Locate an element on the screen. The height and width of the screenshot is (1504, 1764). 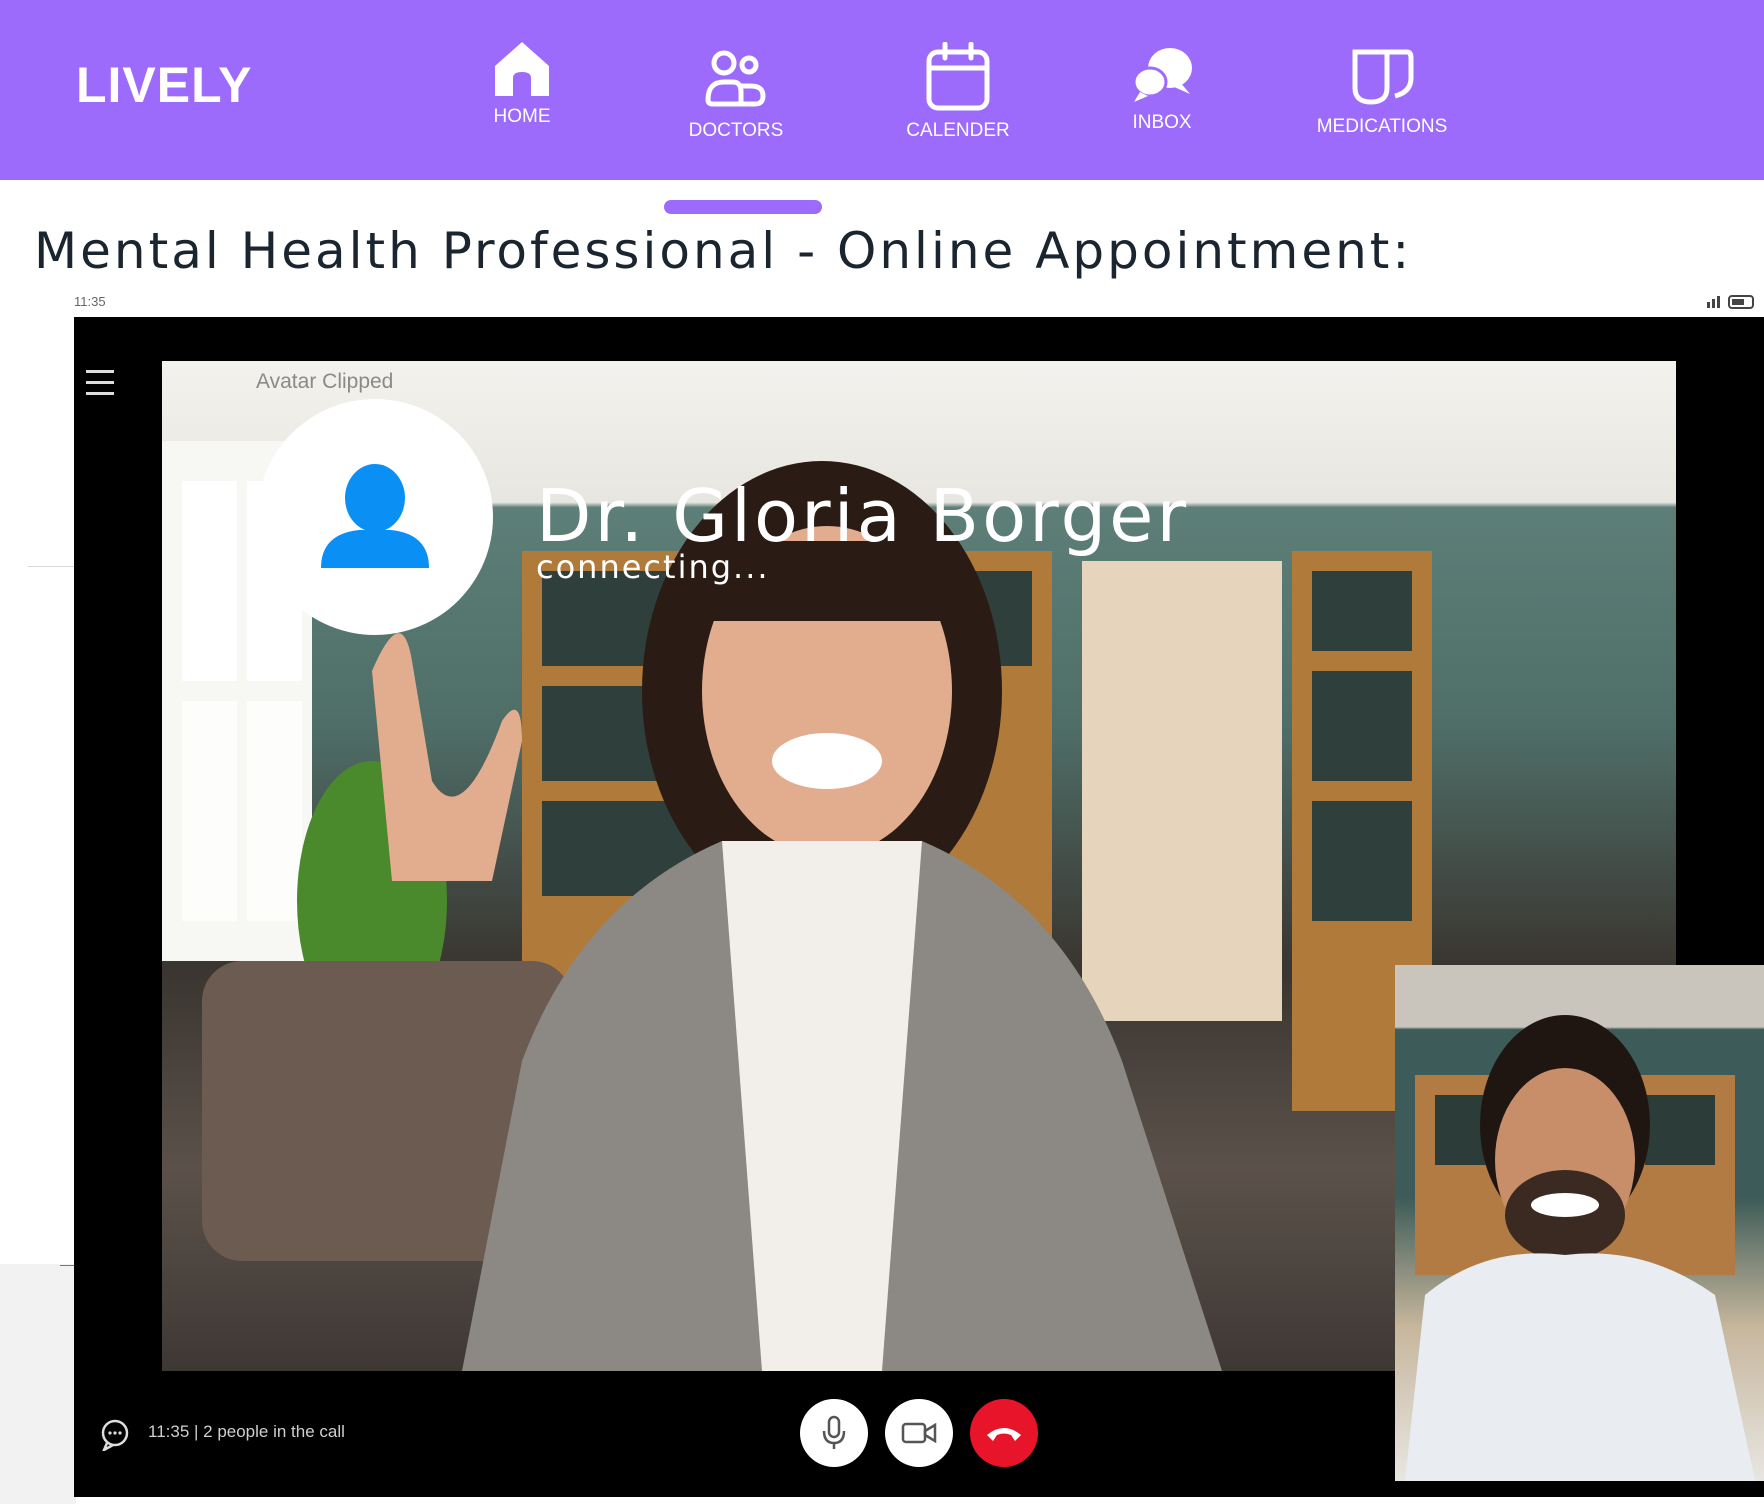
camera-icon is located at coordinates (919, 1433).